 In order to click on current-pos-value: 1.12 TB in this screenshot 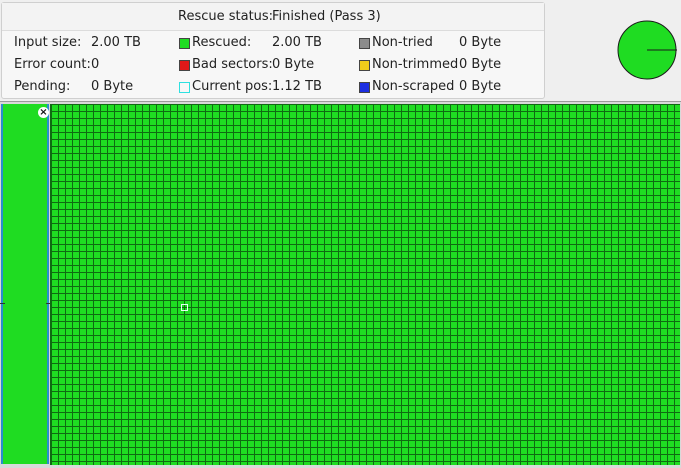, I will do `click(297, 86)`.